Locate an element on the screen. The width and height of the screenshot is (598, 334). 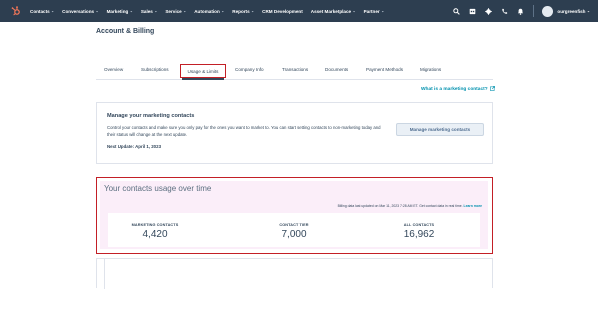
stat-label: MARKETING CONTACTS is located at coordinates (155, 225).